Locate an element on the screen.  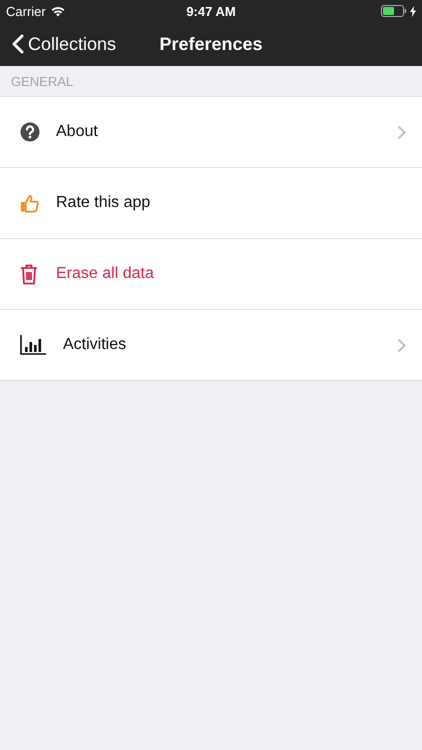
clock-time: 9:47 AM is located at coordinates (211, 11).